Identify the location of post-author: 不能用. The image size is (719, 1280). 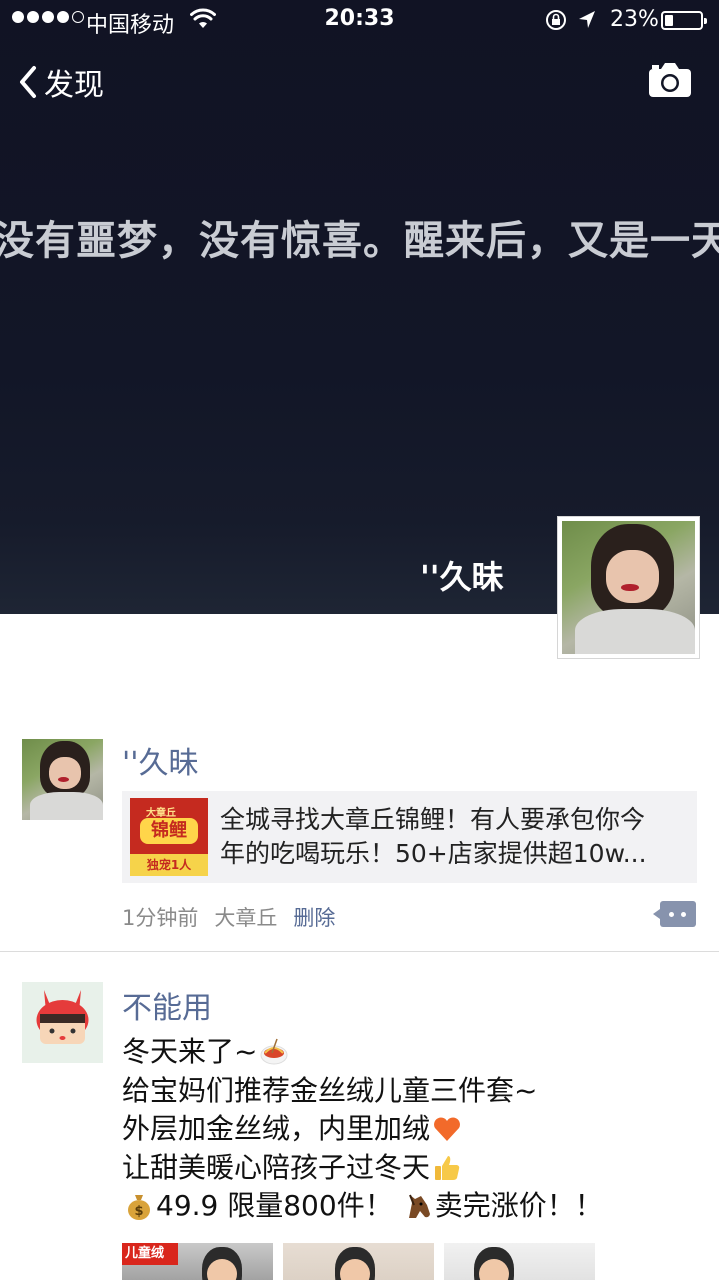
(167, 1005).